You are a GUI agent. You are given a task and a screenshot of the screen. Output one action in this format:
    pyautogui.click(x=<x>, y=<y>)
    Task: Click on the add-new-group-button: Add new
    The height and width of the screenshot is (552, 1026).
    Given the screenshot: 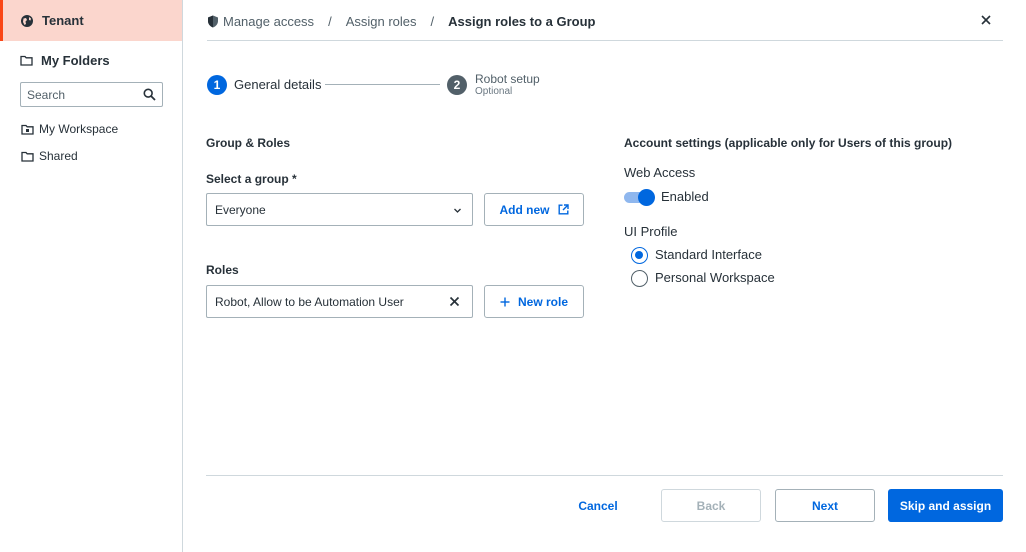 What is the action you would take?
    pyautogui.click(x=534, y=209)
    